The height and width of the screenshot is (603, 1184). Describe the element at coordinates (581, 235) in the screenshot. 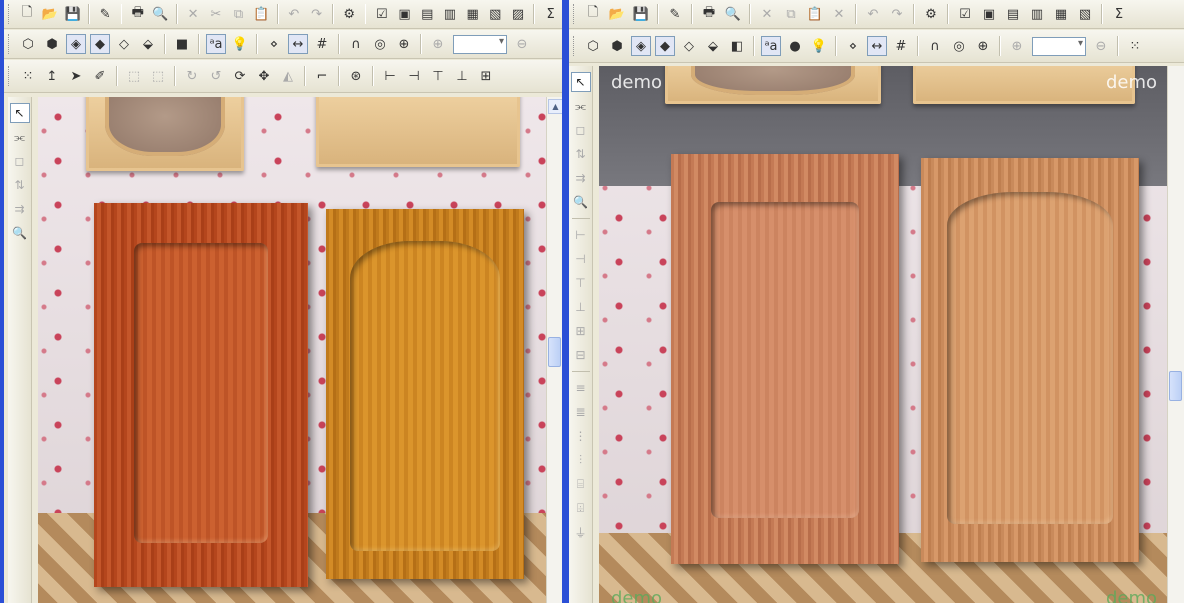

I see `tool-a-icon: ⊢` at that location.